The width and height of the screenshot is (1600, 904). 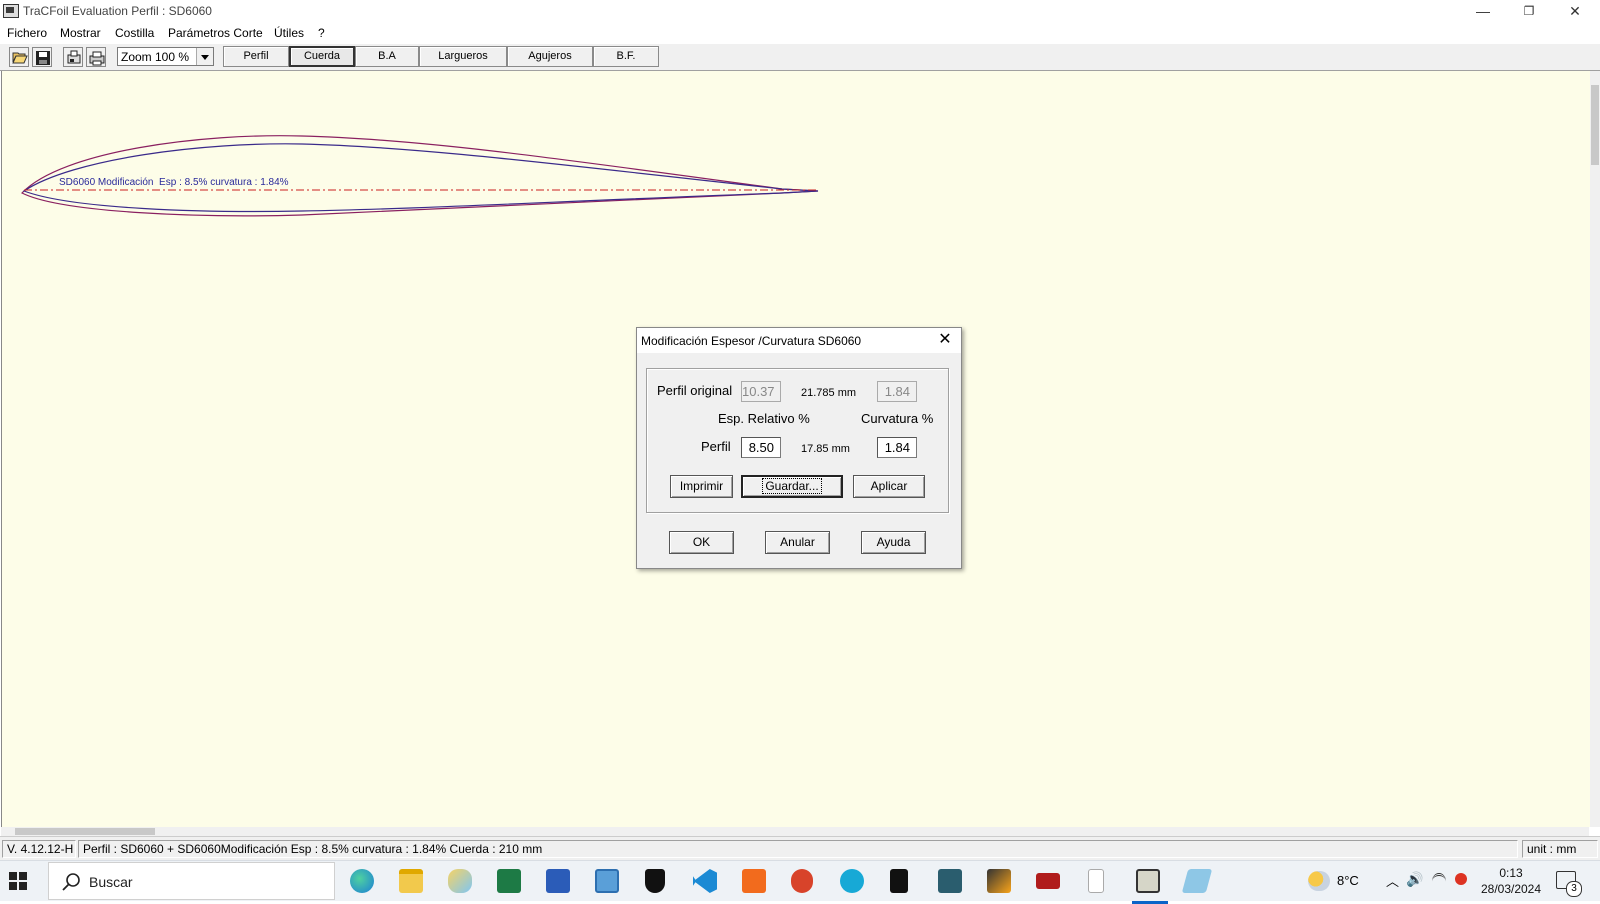 What do you see at coordinates (80, 33) in the screenshot?
I see `menu-mostrar: Mostrar` at bounding box center [80, 33].